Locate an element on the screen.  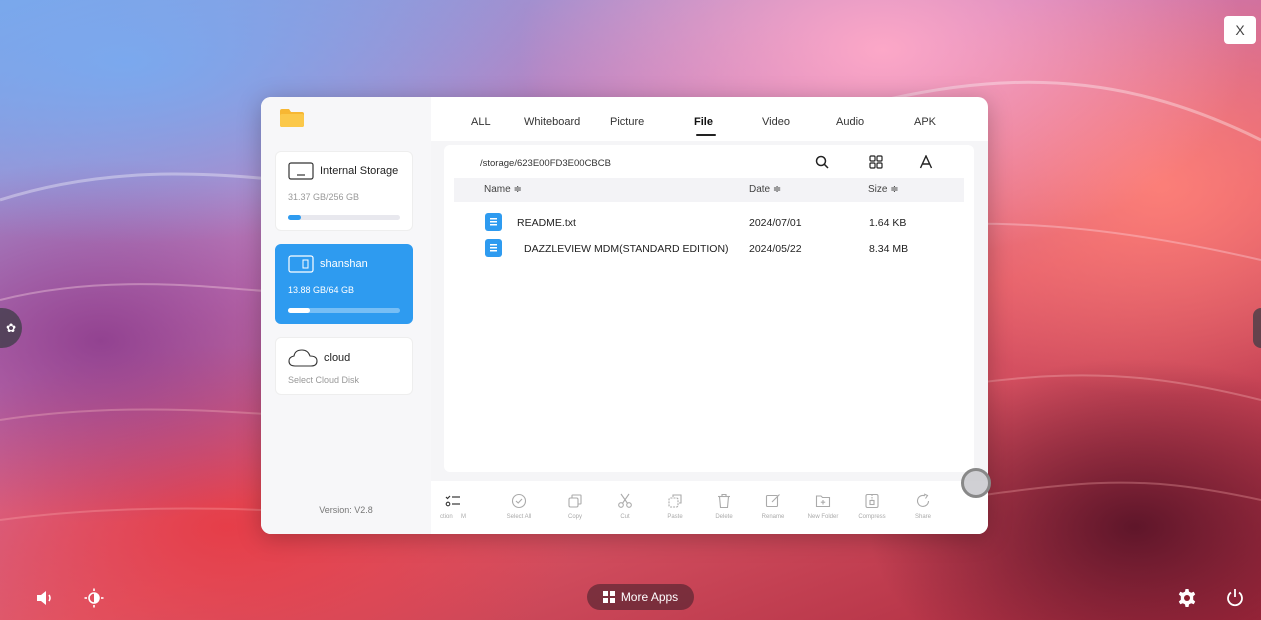
file-table-header: Name ≑ Date ≑ Size ≑ is located at coordinates (709, 190).